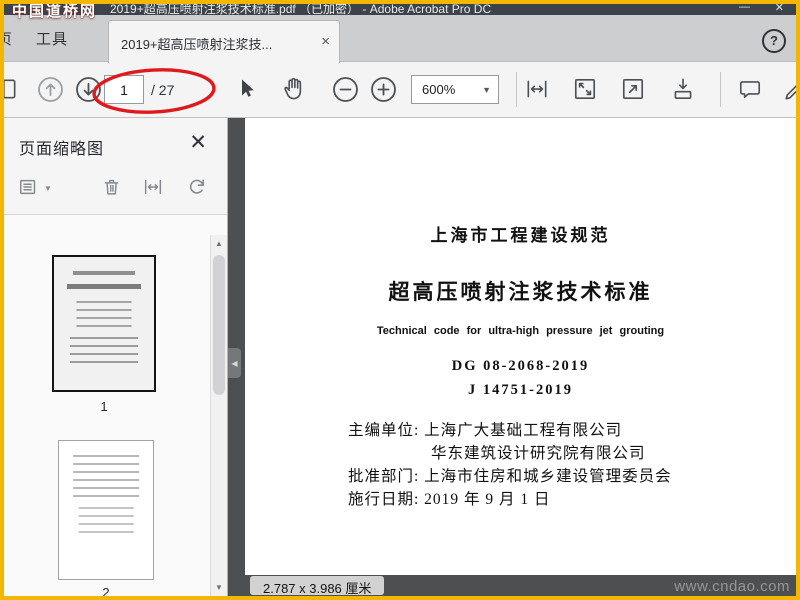  Describe the element at coordinates (789, 89) in the screenshot. I see `fill-sign-icon` at that location.